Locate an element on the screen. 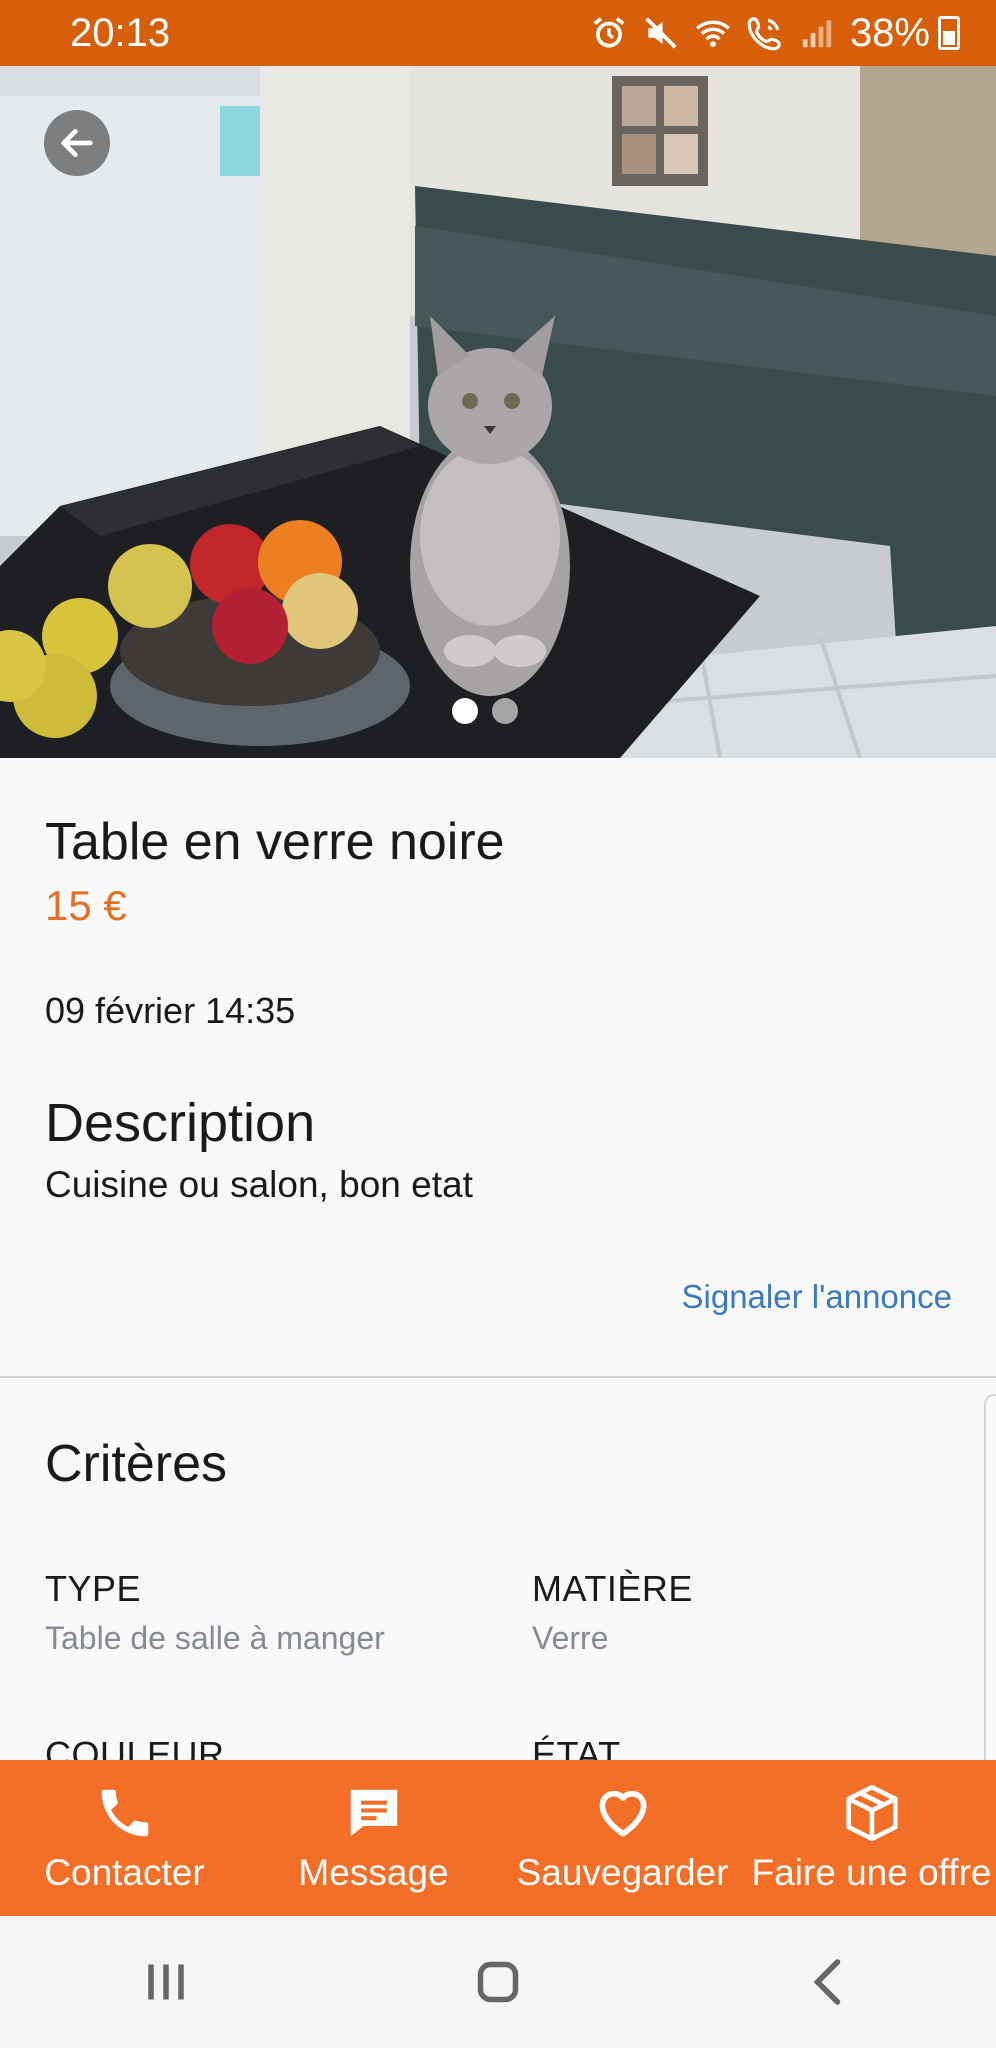 The height and width of the screenshot is (2048, 996). battery-icon is located at coordinates (949, 33).